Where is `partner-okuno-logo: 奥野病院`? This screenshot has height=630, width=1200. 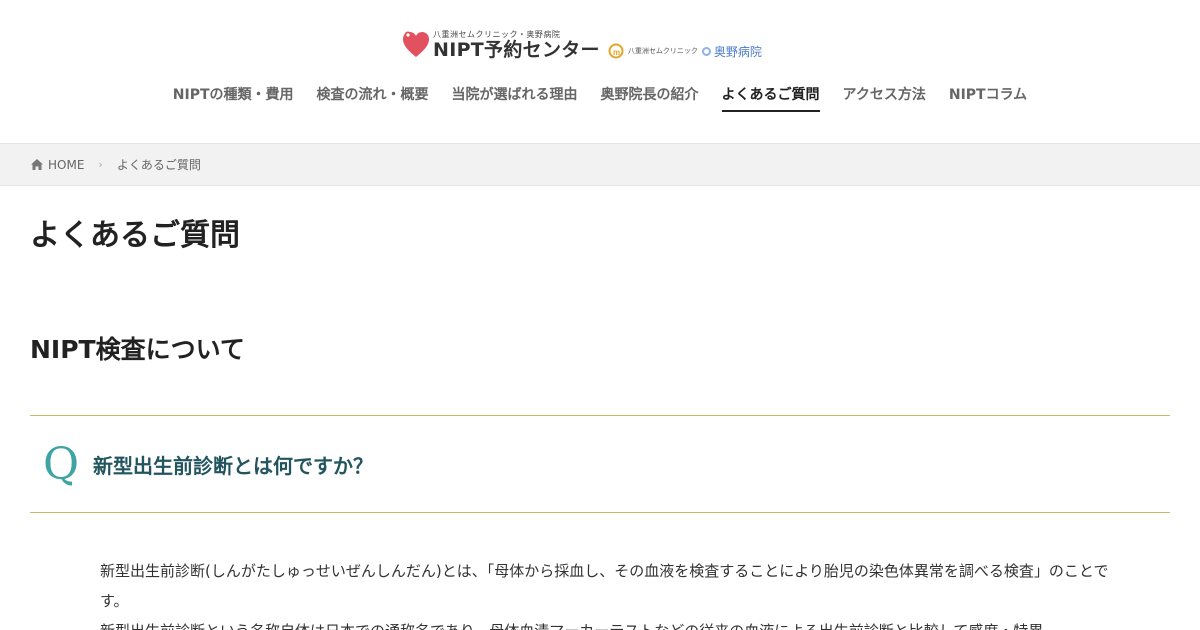
partner-okuno-logo: 奥野病院 is located at coordinates (731, 51).